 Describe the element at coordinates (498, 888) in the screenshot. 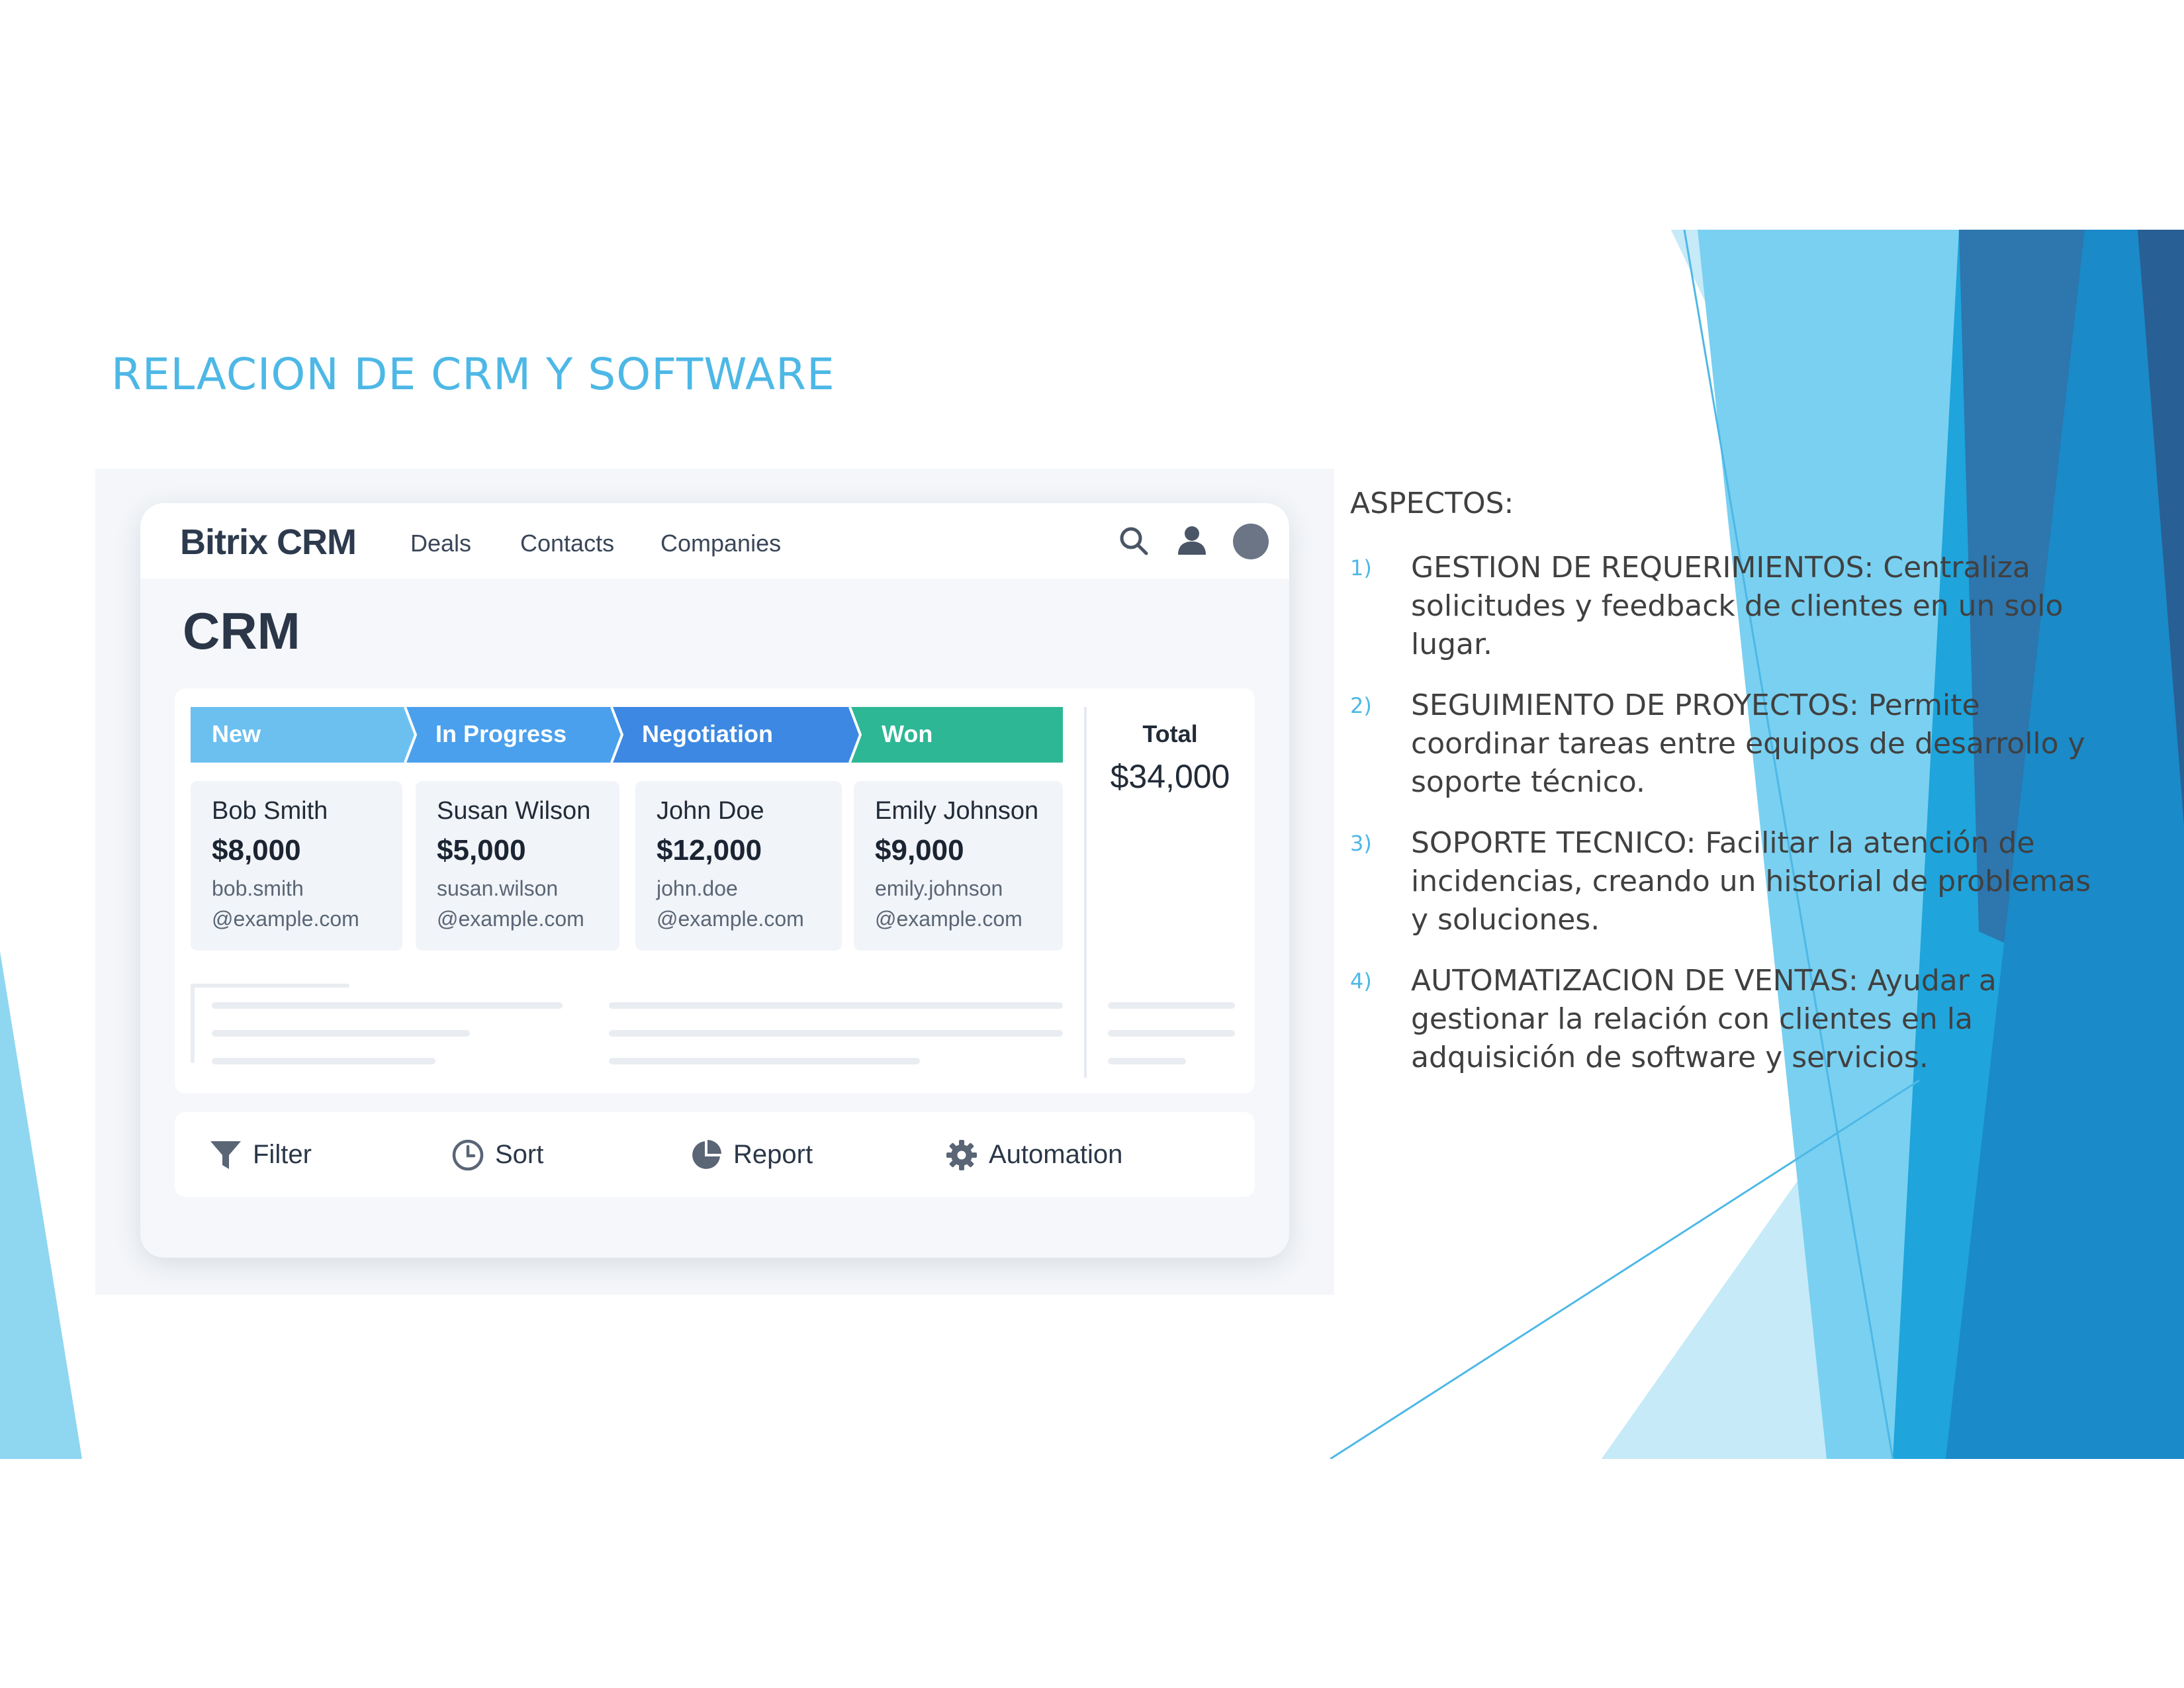

I see `deal-email: susan.wilson` at that location.